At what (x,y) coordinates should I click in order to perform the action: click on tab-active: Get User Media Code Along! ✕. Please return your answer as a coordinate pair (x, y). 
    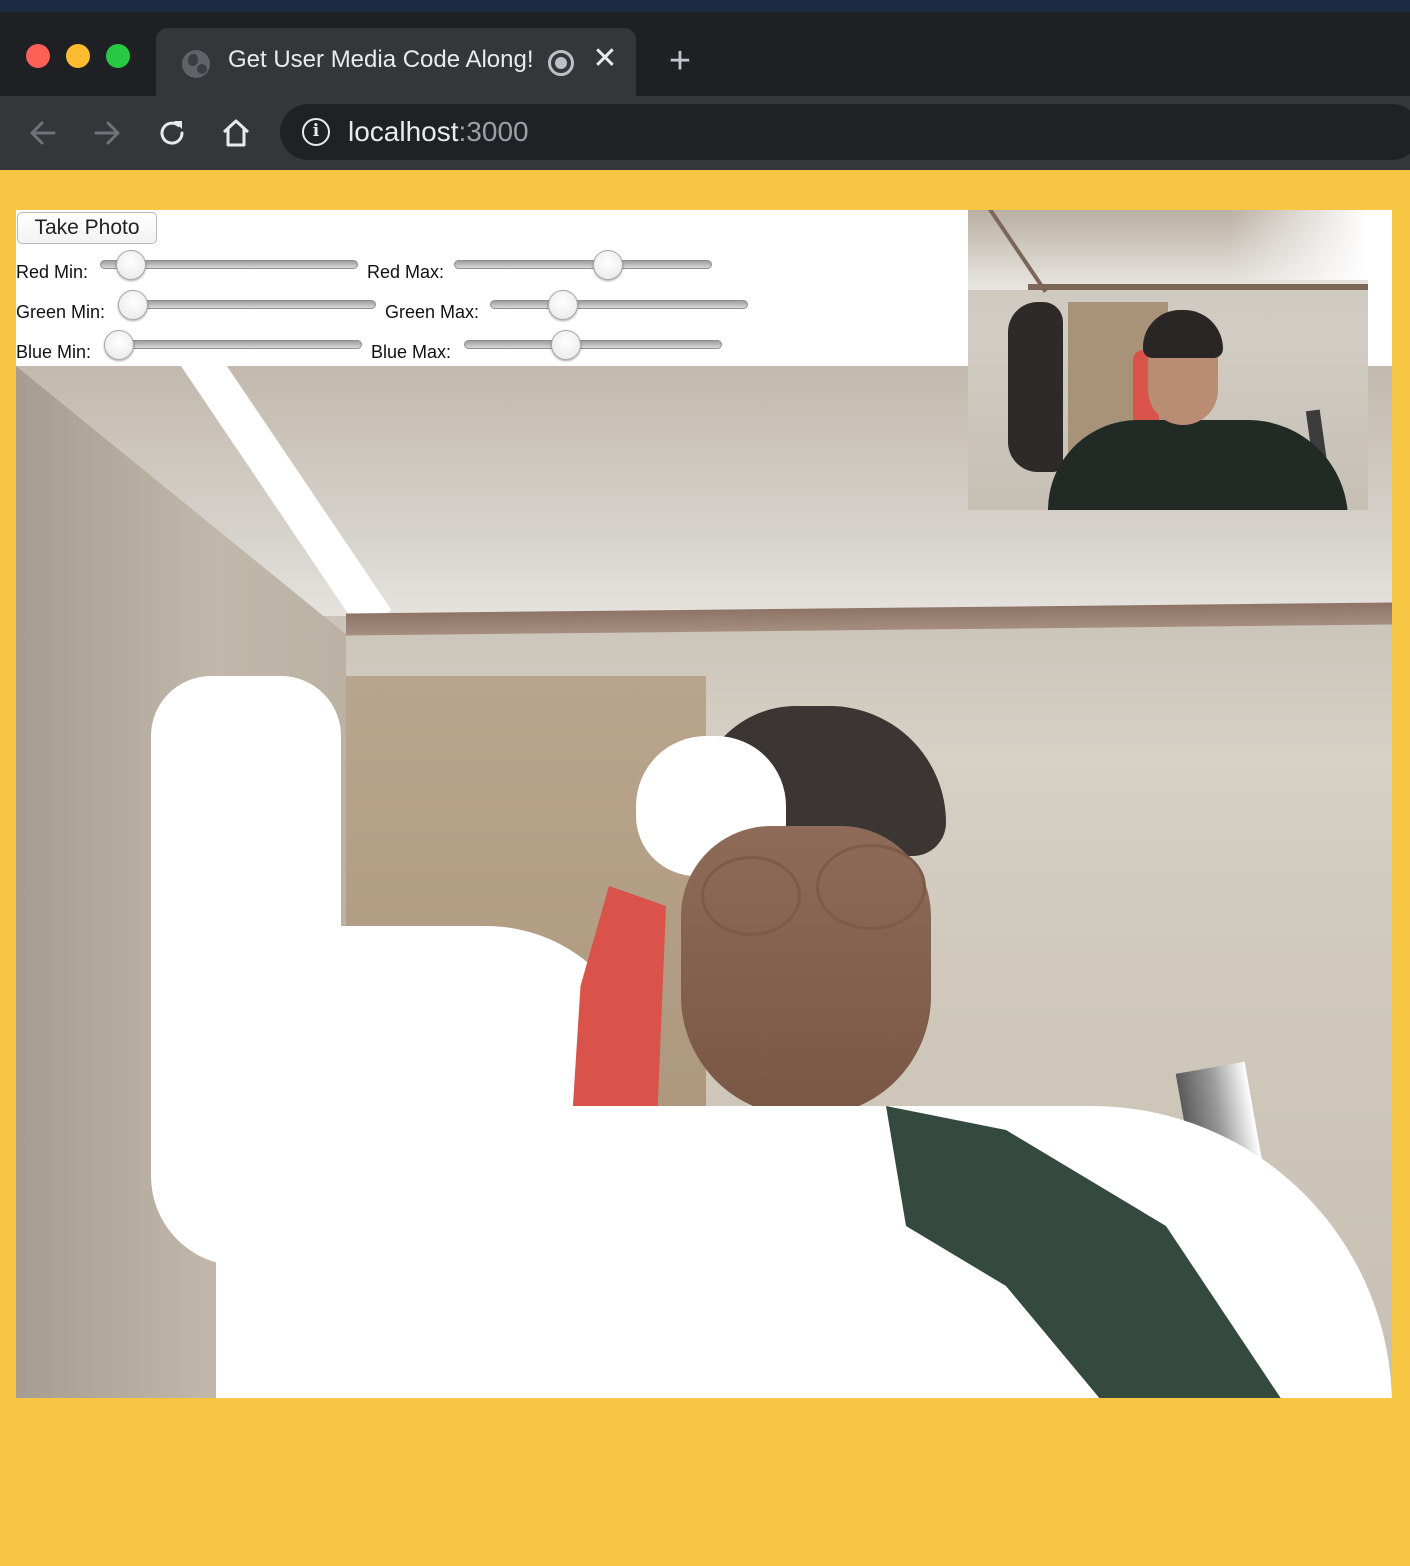
    Looking at the image, I should click on (396, 62).